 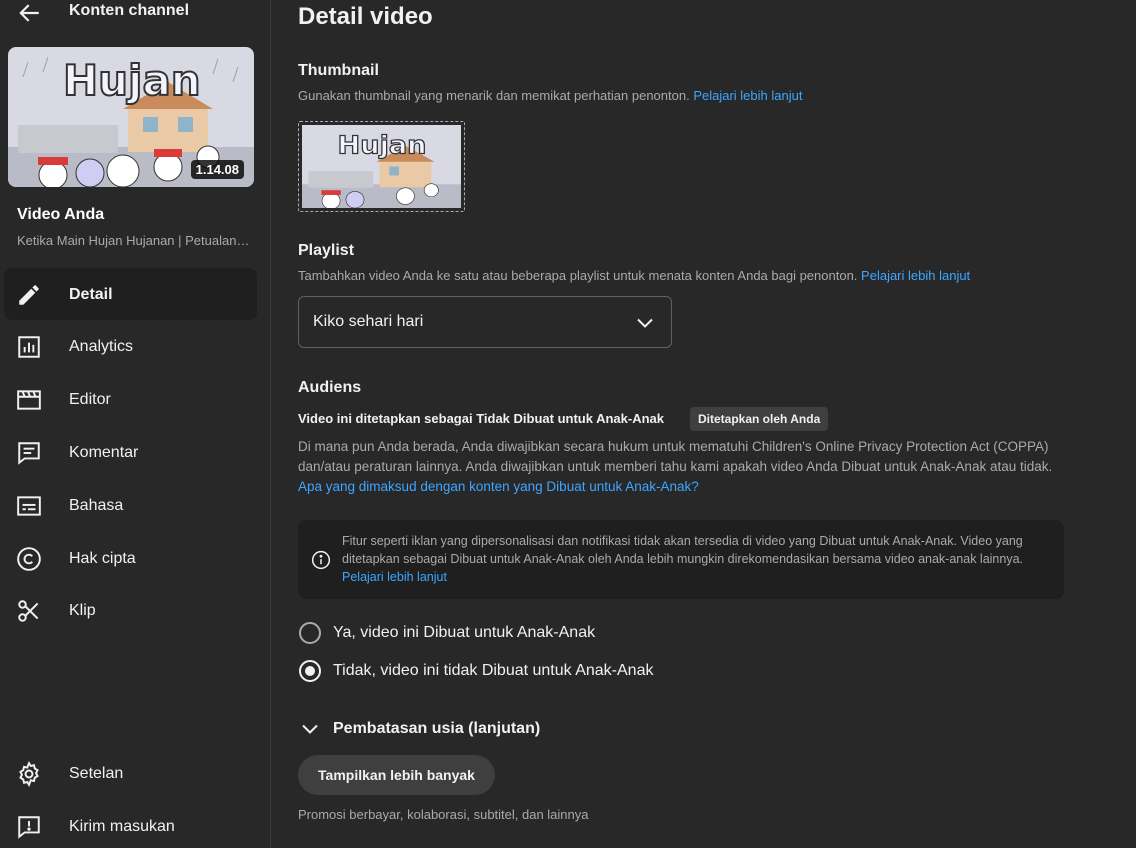 I want to click on thumbnail-section-title: Thumbnail, so click(x=338, y=70).